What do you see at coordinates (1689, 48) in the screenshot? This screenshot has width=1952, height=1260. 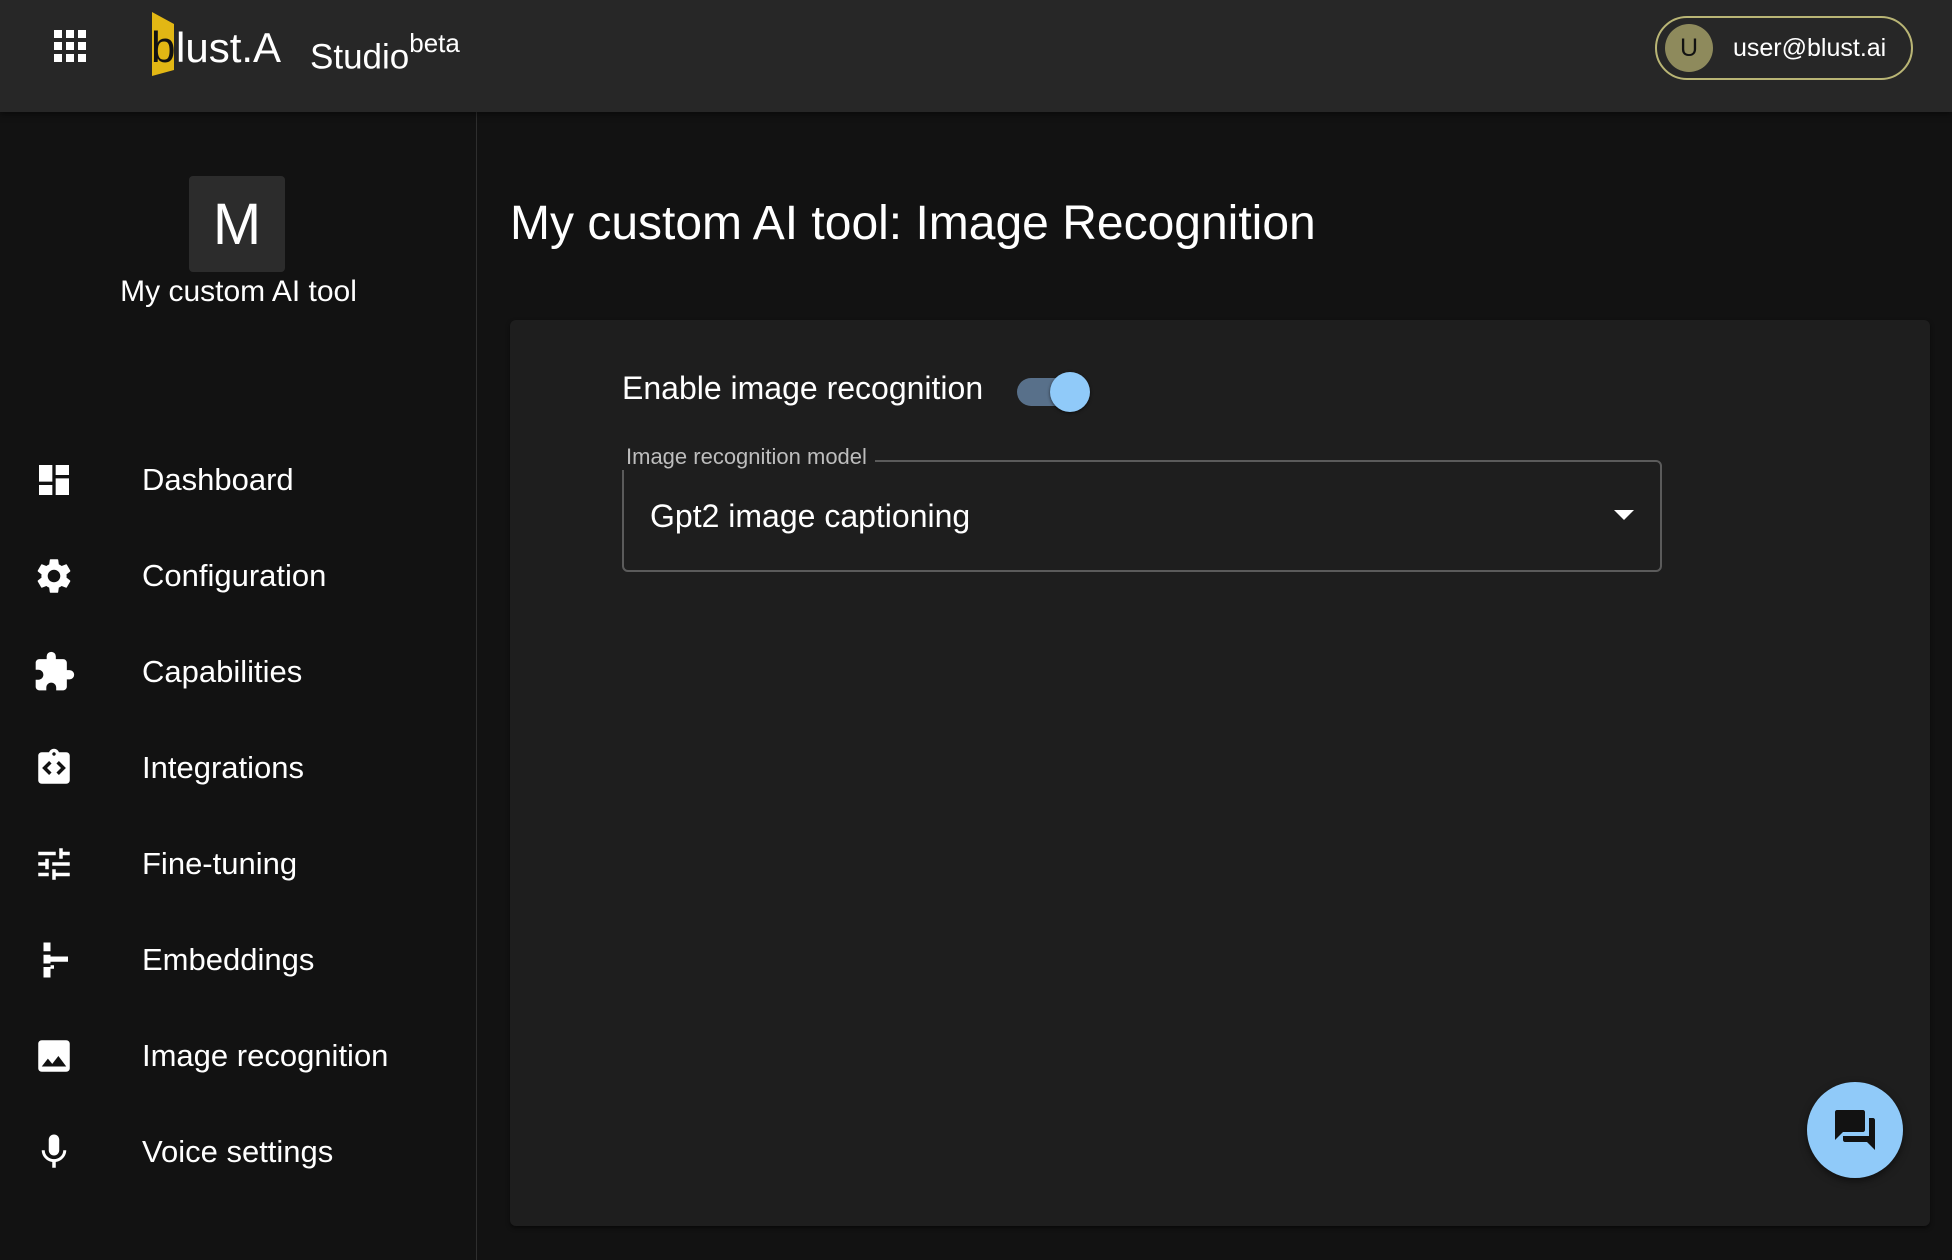 I see `user-avatar: U` at bounding box center [1689, 48].